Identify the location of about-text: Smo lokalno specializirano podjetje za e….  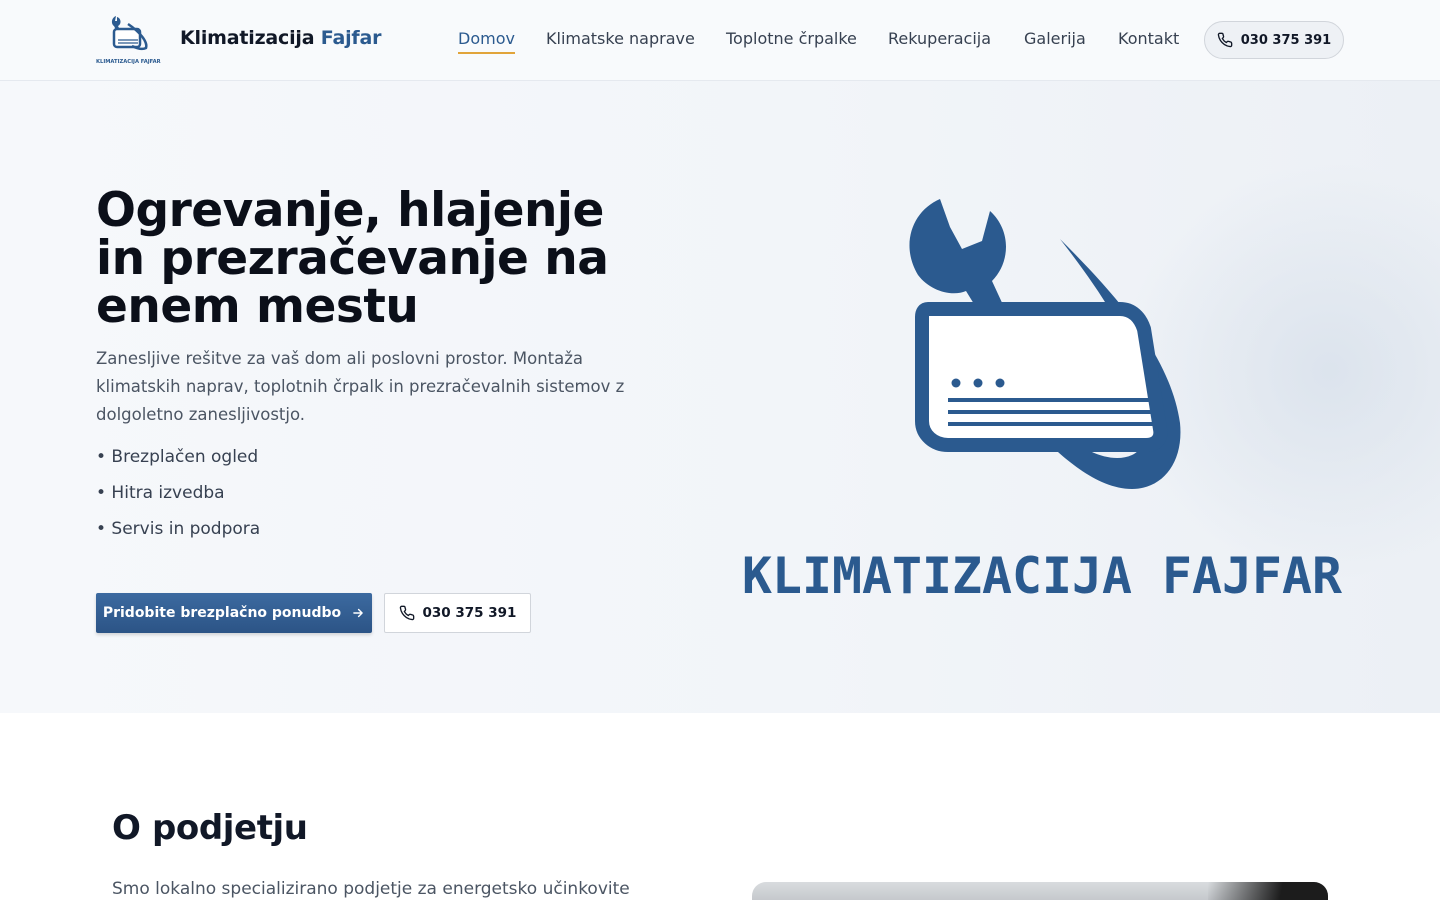
(371, 889).